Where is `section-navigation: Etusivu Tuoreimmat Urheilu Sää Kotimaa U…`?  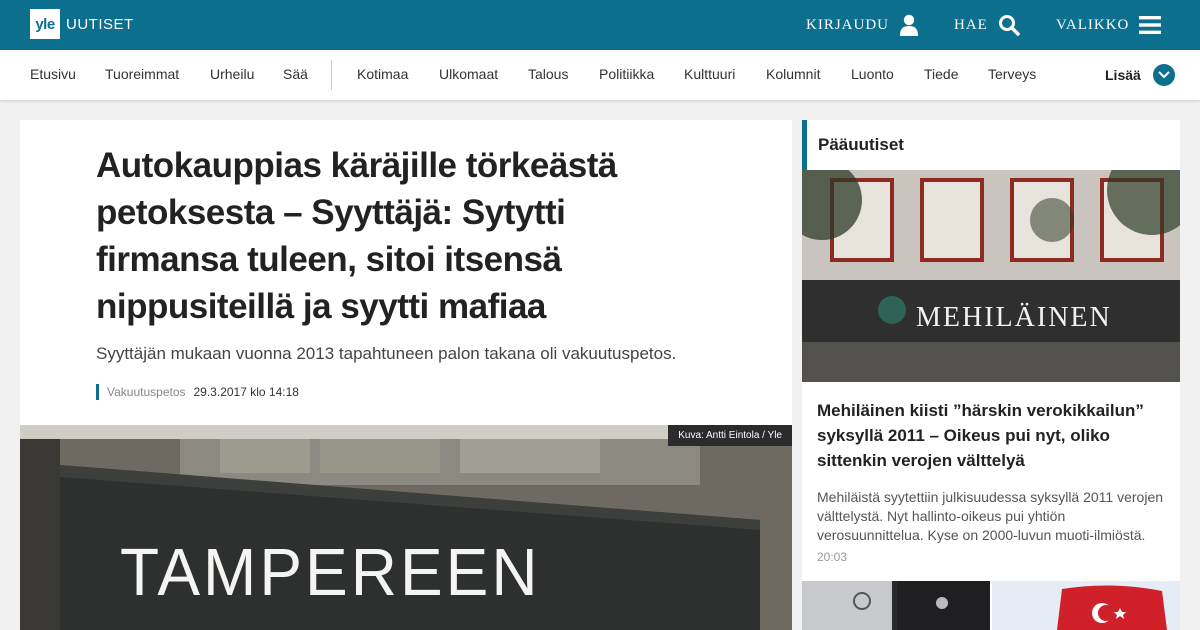
section-navigation: Etusivu Tuoreimmat Urheilu Sää Kotimaa U… is located at coordinates (600, 75).